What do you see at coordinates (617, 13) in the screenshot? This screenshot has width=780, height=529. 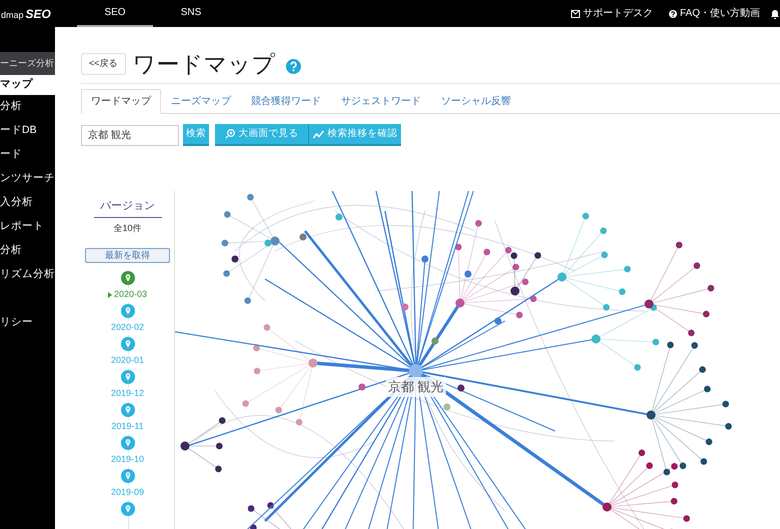 I see `header-link: サポートデスク` at bounding box center [617, 13].